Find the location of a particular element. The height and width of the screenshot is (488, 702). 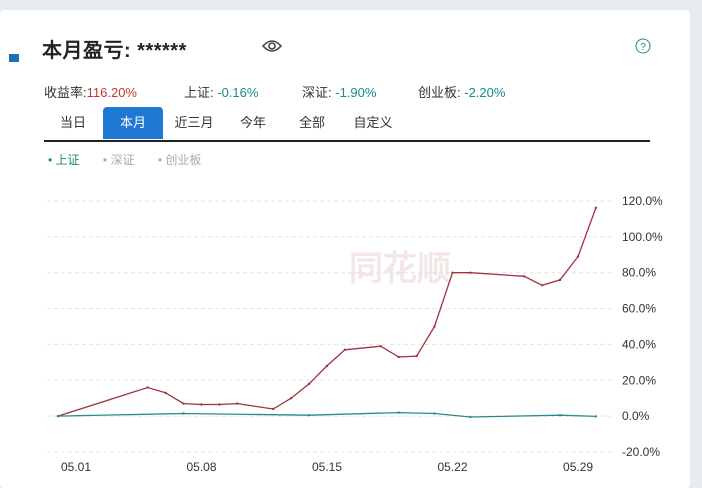

y-tick-label: 80.0% is located at coordinates (639, 273).